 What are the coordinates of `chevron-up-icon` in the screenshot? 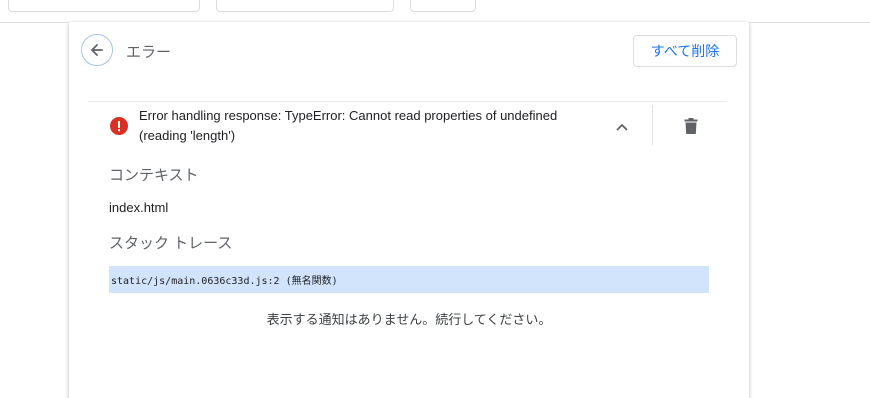 It's located at (622, 127).